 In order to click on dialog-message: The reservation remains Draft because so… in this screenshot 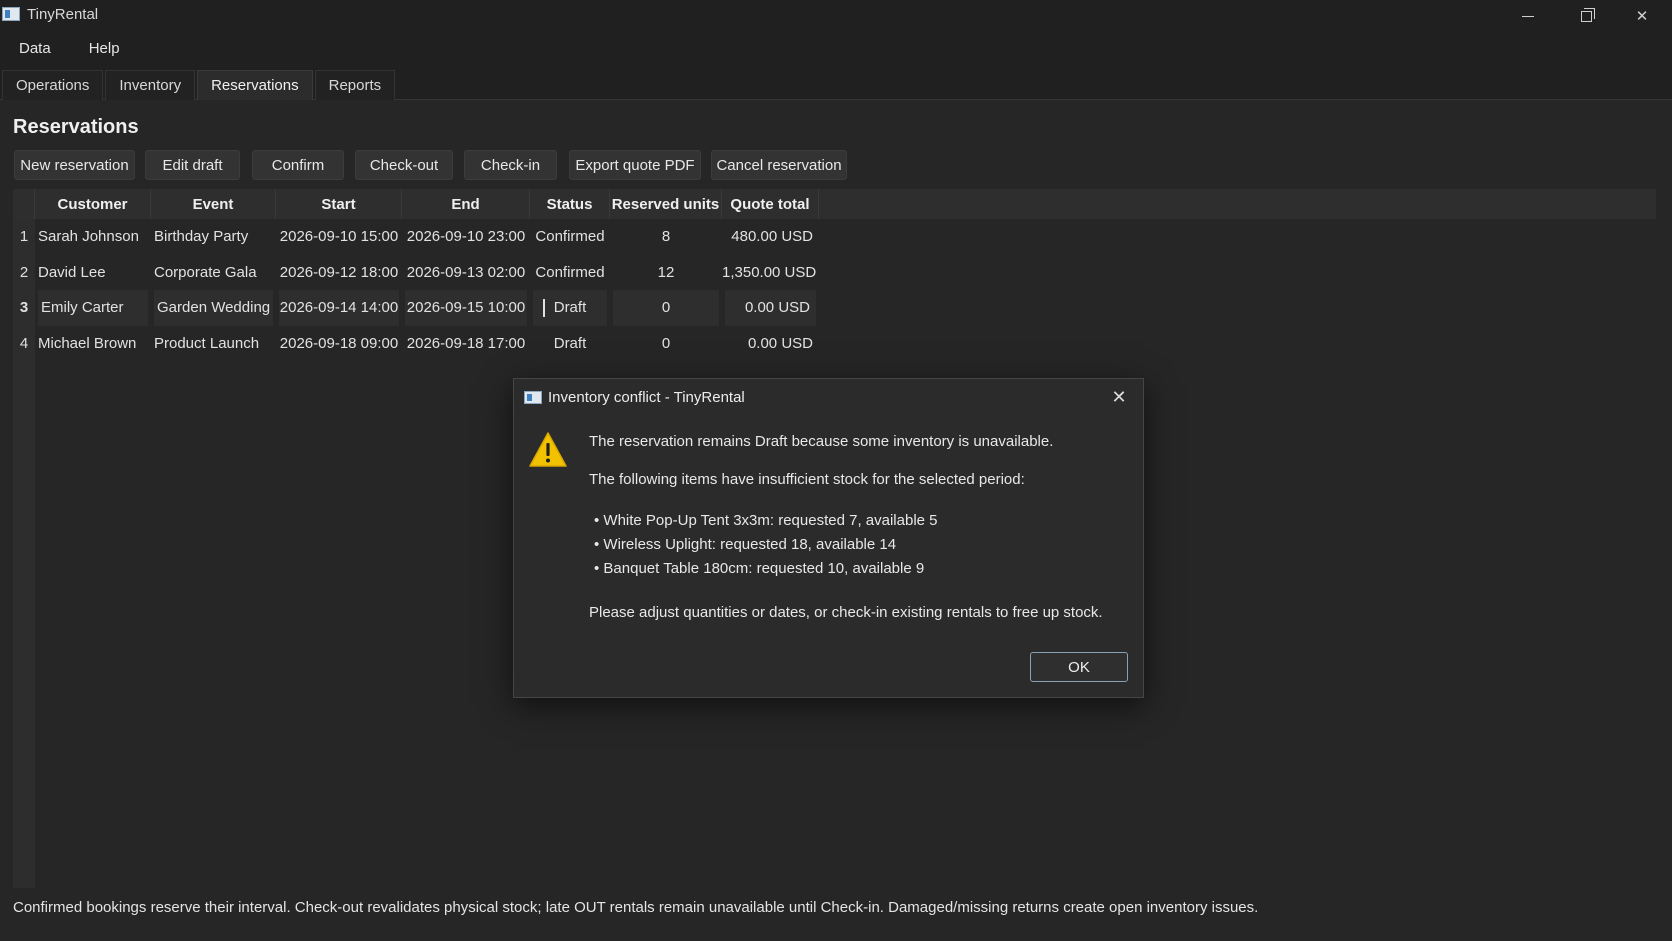, I will do `click(821, 441)`.